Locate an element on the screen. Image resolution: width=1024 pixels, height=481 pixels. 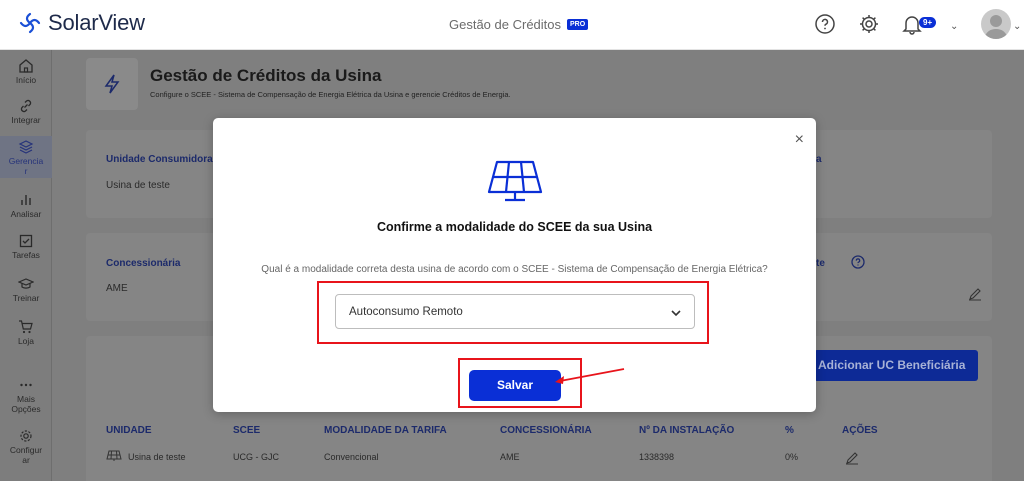
column-header-modalidade: MODALIDADE DA TARIFA is located at coordinates (385, 430).